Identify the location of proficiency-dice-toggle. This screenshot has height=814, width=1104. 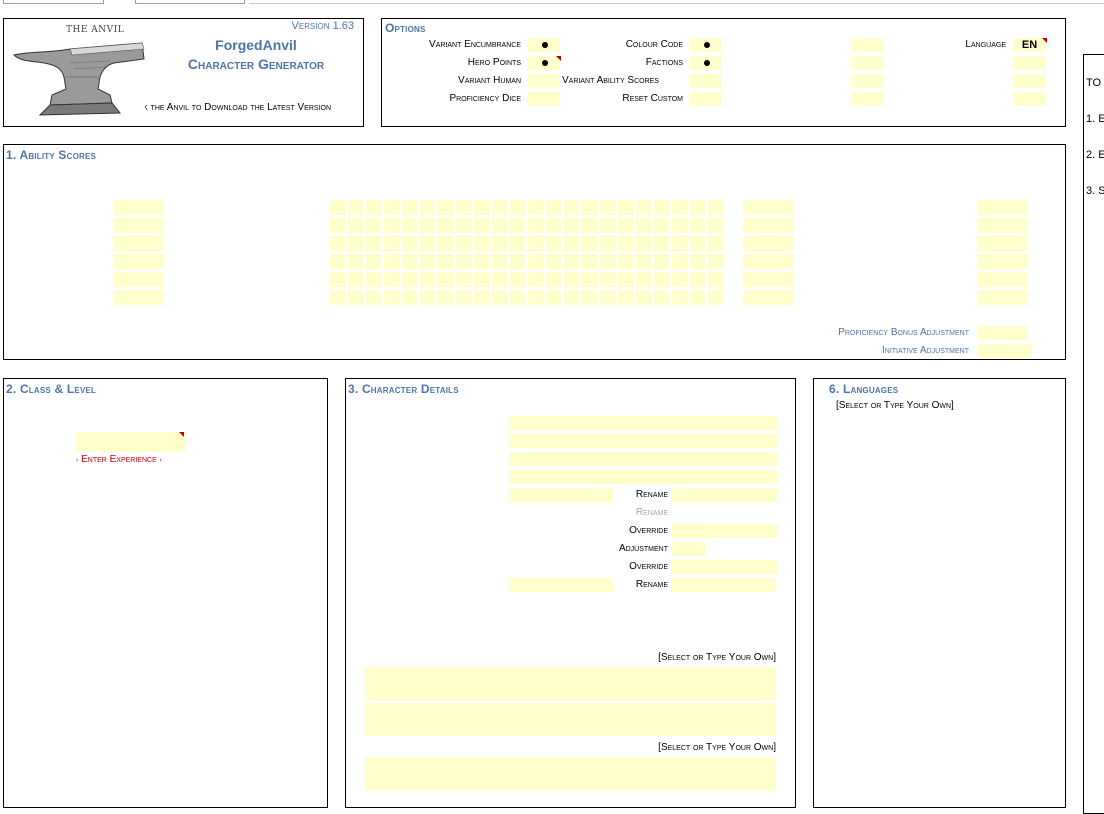
(543, 99).